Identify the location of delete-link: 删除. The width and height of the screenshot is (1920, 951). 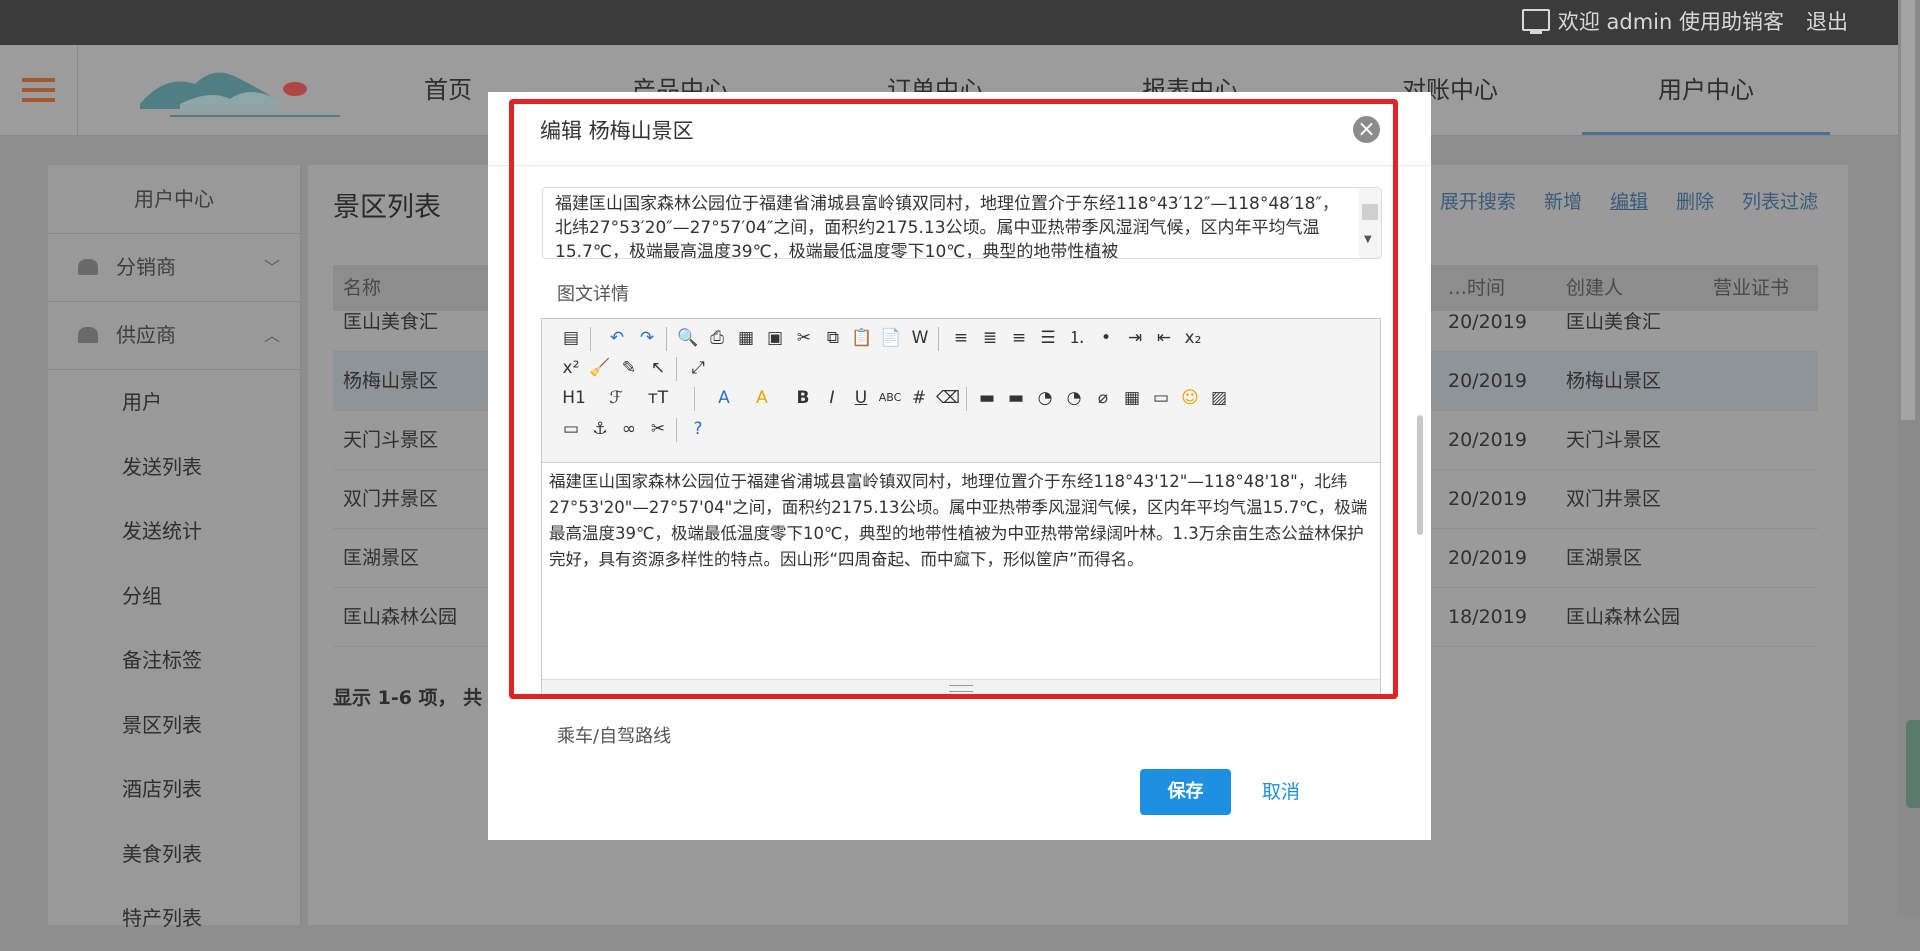
(1695, 202).